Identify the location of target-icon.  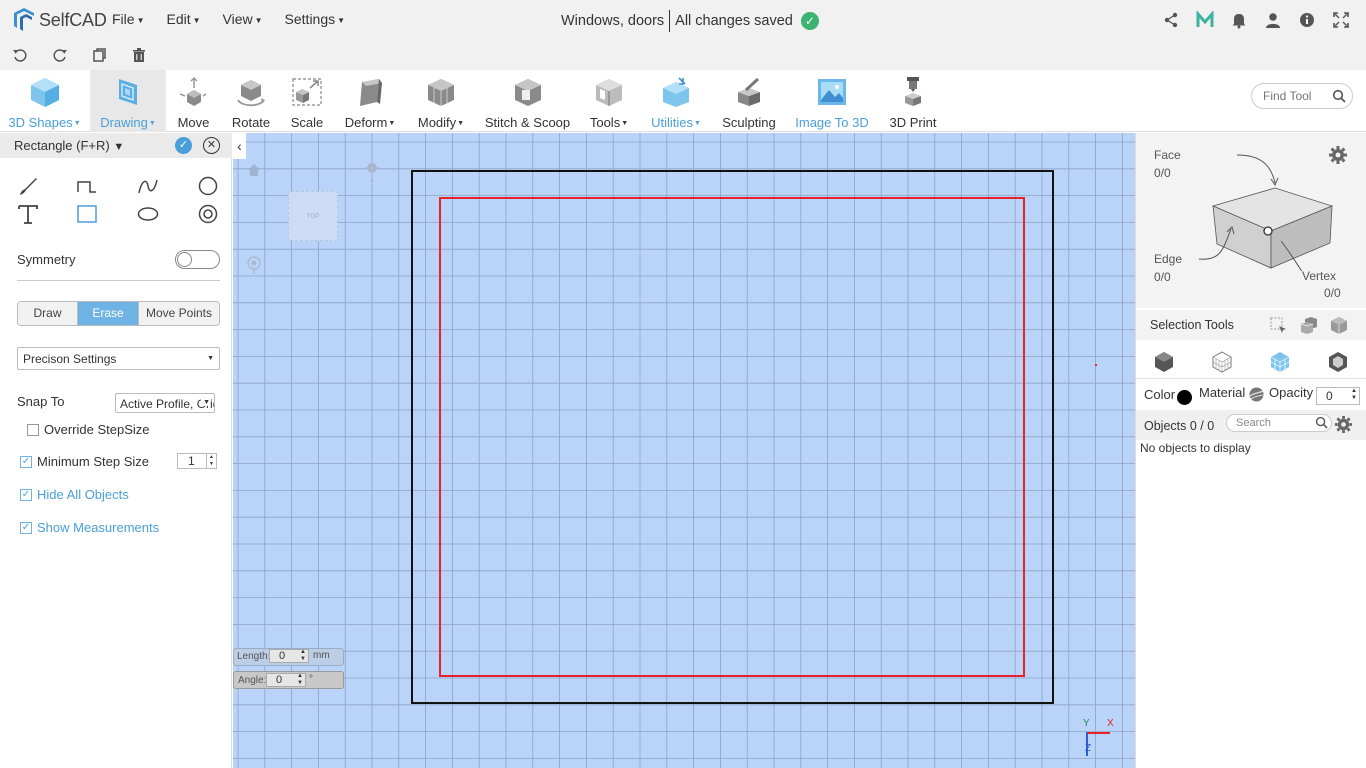
(254, 265).